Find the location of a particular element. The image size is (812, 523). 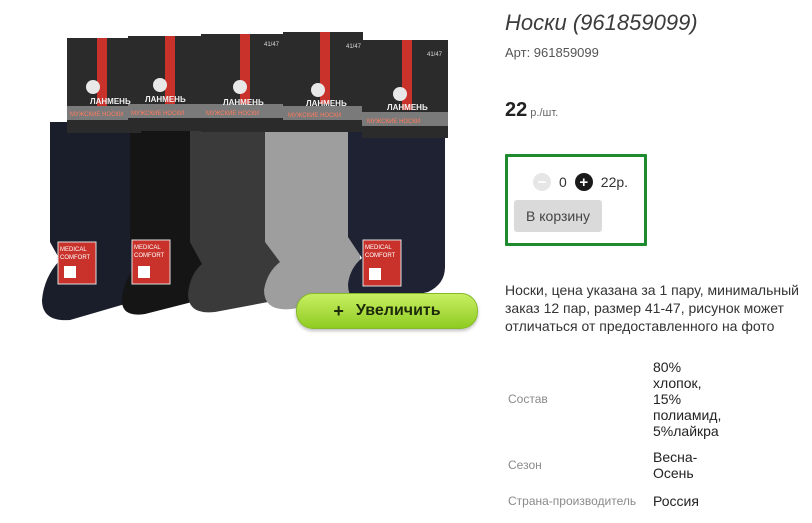

quantity-value: 0 is located at coordinates (563, 182).